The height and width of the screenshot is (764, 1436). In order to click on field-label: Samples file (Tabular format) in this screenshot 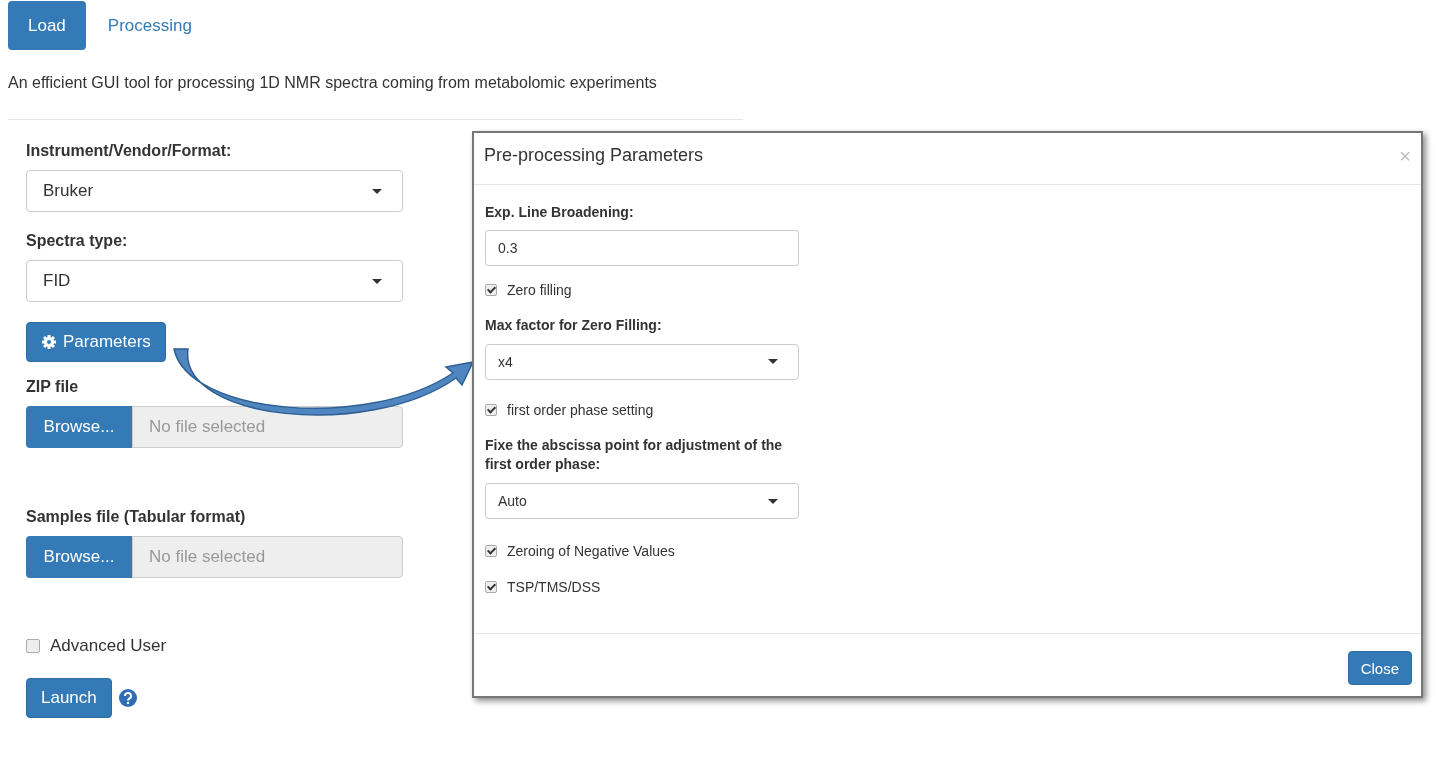, I will do `click(136, 517)`.